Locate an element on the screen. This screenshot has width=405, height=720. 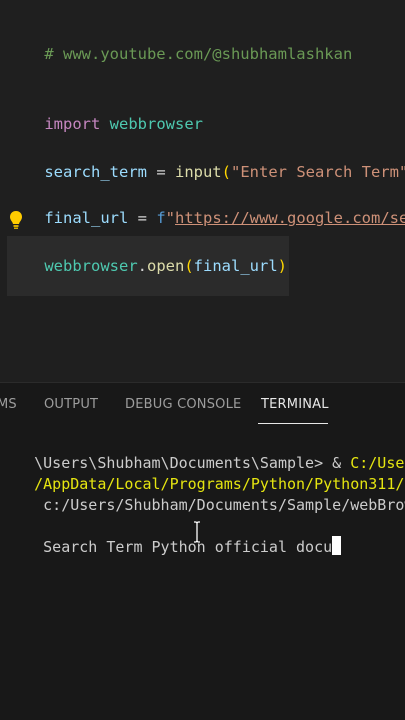
terminal-input-text: Search Term Python official docu is located at coordinates (183, 547).